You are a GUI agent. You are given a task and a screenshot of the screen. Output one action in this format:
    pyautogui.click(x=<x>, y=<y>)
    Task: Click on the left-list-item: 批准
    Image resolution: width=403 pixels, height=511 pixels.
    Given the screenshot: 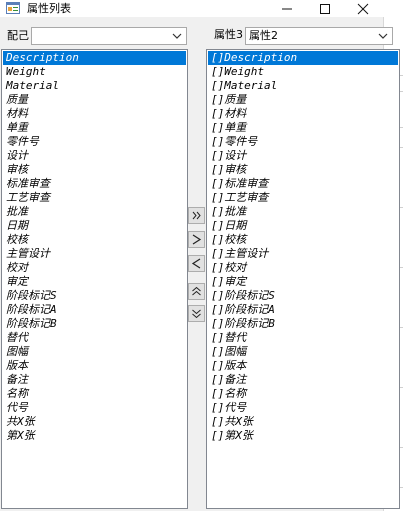 What is the action you would take?
    pyautogui.click(x=94, y=212)
    